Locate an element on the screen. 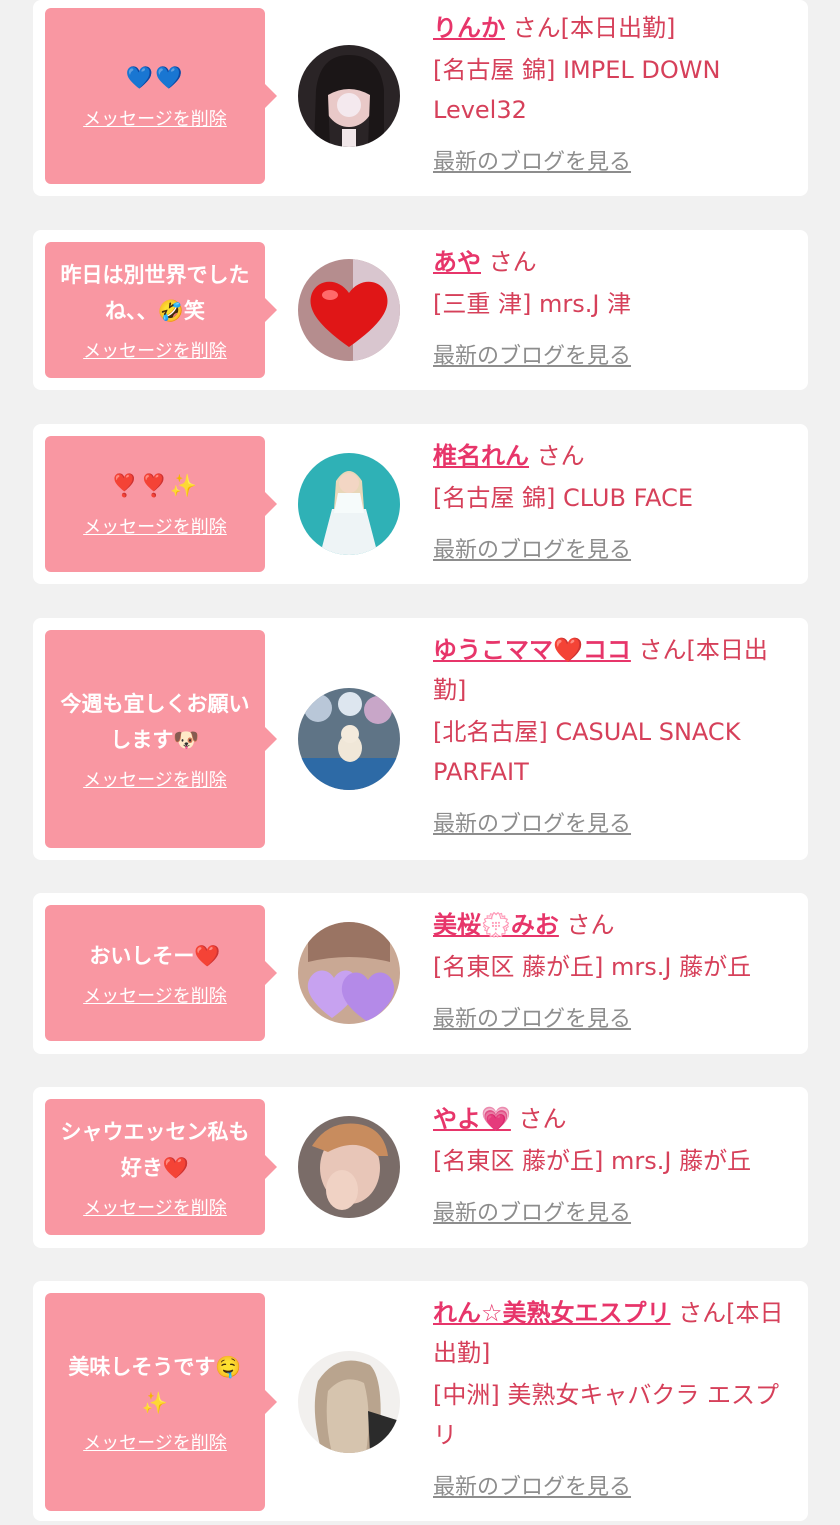 The height and width of the screenshot is (1525, 840). cast-info: 美桜💮みお さん [名東区 藤が丘] mrs.J 藤が丘 最新のブログを見る is located at coordinates (617, 969).